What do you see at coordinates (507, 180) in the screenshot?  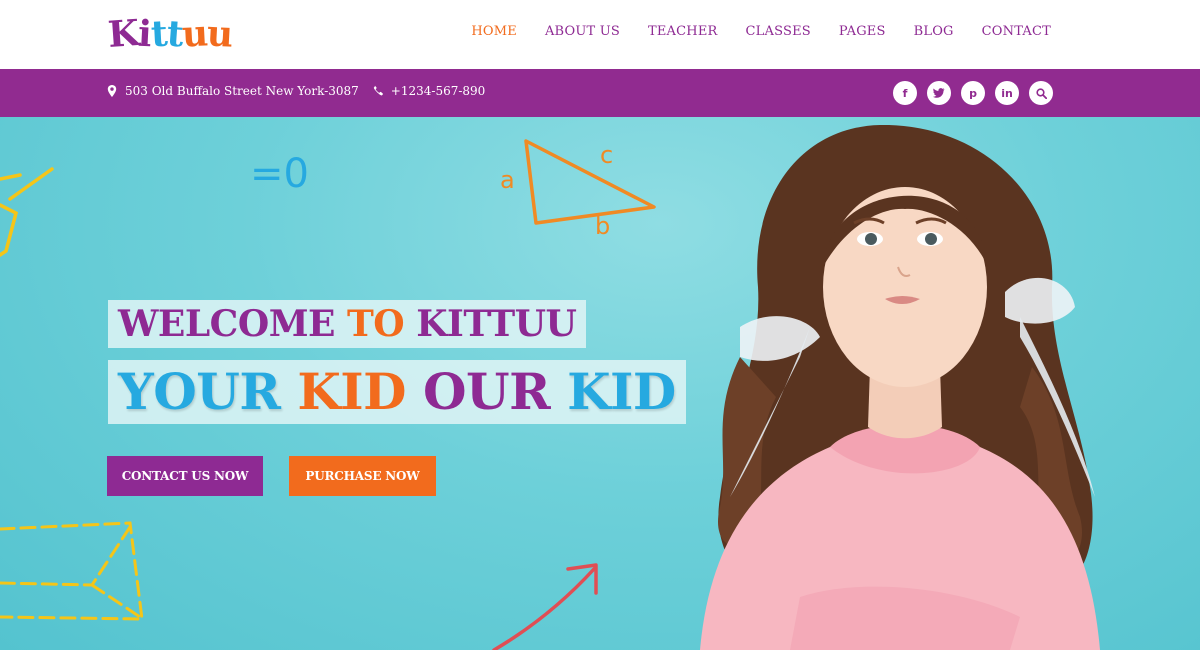 I see `doodle-letter-a: a` at bounding box center [507, 180].